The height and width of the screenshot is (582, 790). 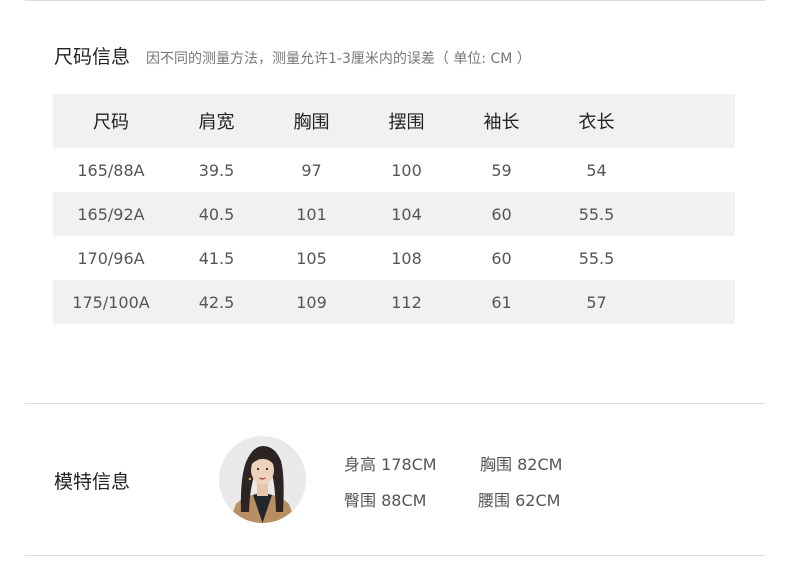 I want to click on table-cell: 39.5, so click(x=216, y=170).